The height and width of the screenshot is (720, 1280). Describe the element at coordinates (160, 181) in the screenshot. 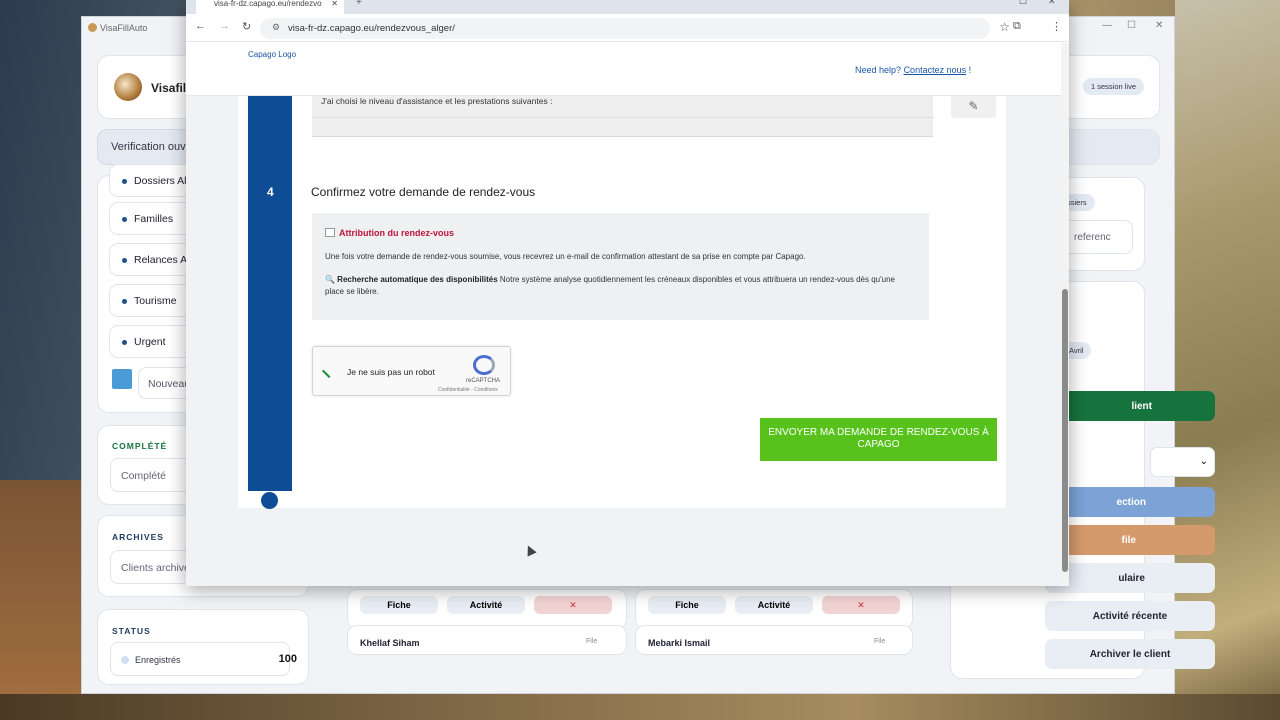

I see `sidebar-item-label: Dossiers Al` at that location.